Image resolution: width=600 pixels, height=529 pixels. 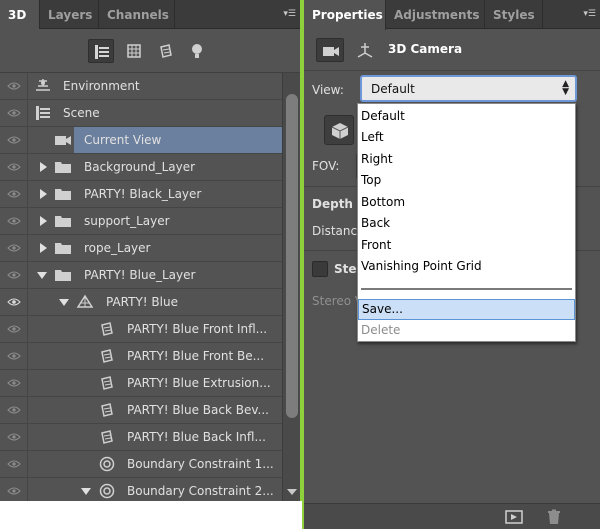 What do you see at coordinates (345, 15) in the screenshot?
I see `tab-properties: Properties` at bounding box center [345, 15].